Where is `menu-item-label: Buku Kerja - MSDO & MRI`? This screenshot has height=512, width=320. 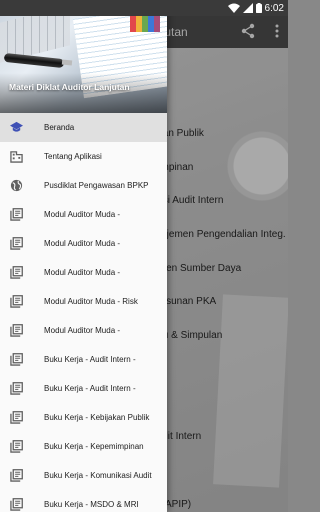
menu-item-label: Buku Kerja - MSDO & MRI is located at coordinates (91, 504).